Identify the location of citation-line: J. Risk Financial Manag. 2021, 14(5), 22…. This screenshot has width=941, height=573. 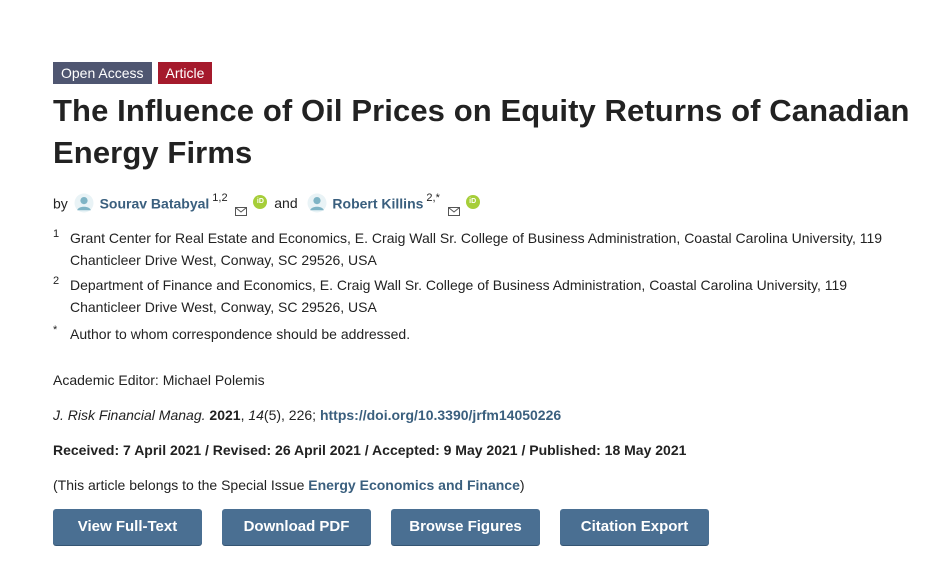
(307, 415).